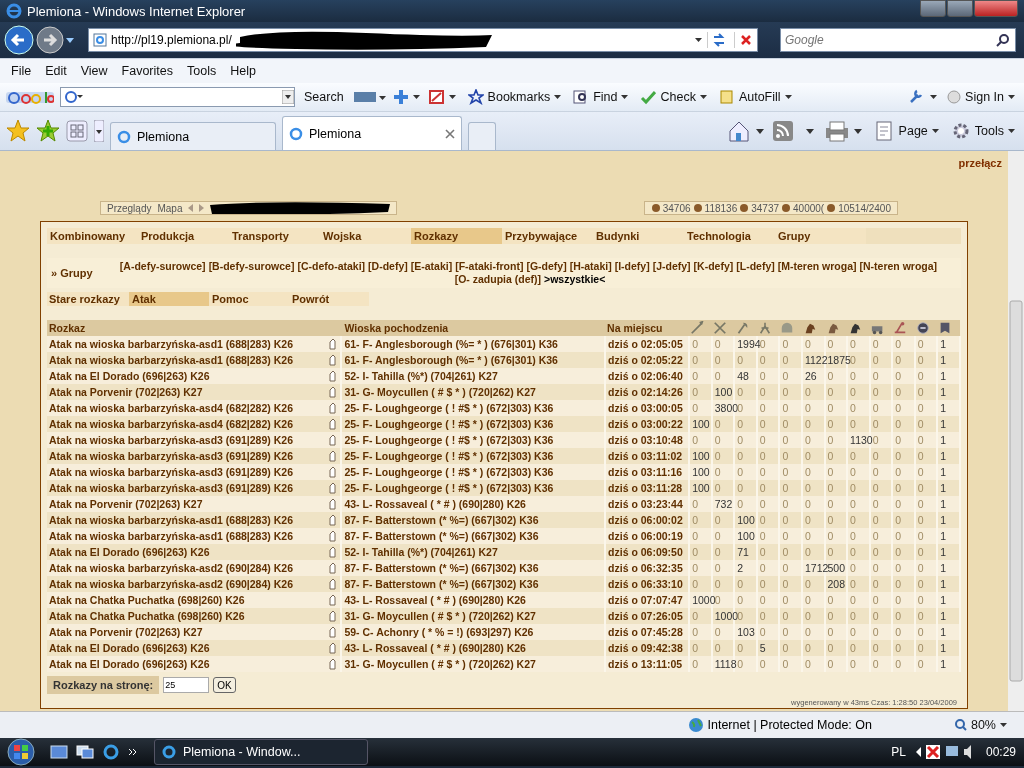  I want to click on group-link: [O- zadupia (def)], so click(497, 279).